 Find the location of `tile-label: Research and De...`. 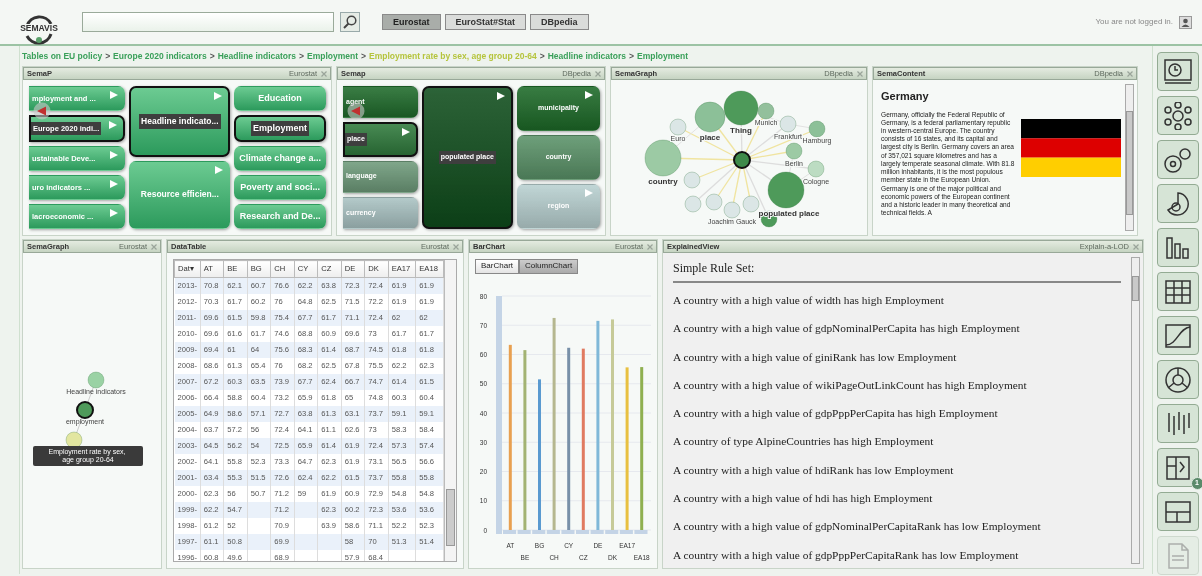

tile-label: Research and De... is located at coordinates (280, 216).